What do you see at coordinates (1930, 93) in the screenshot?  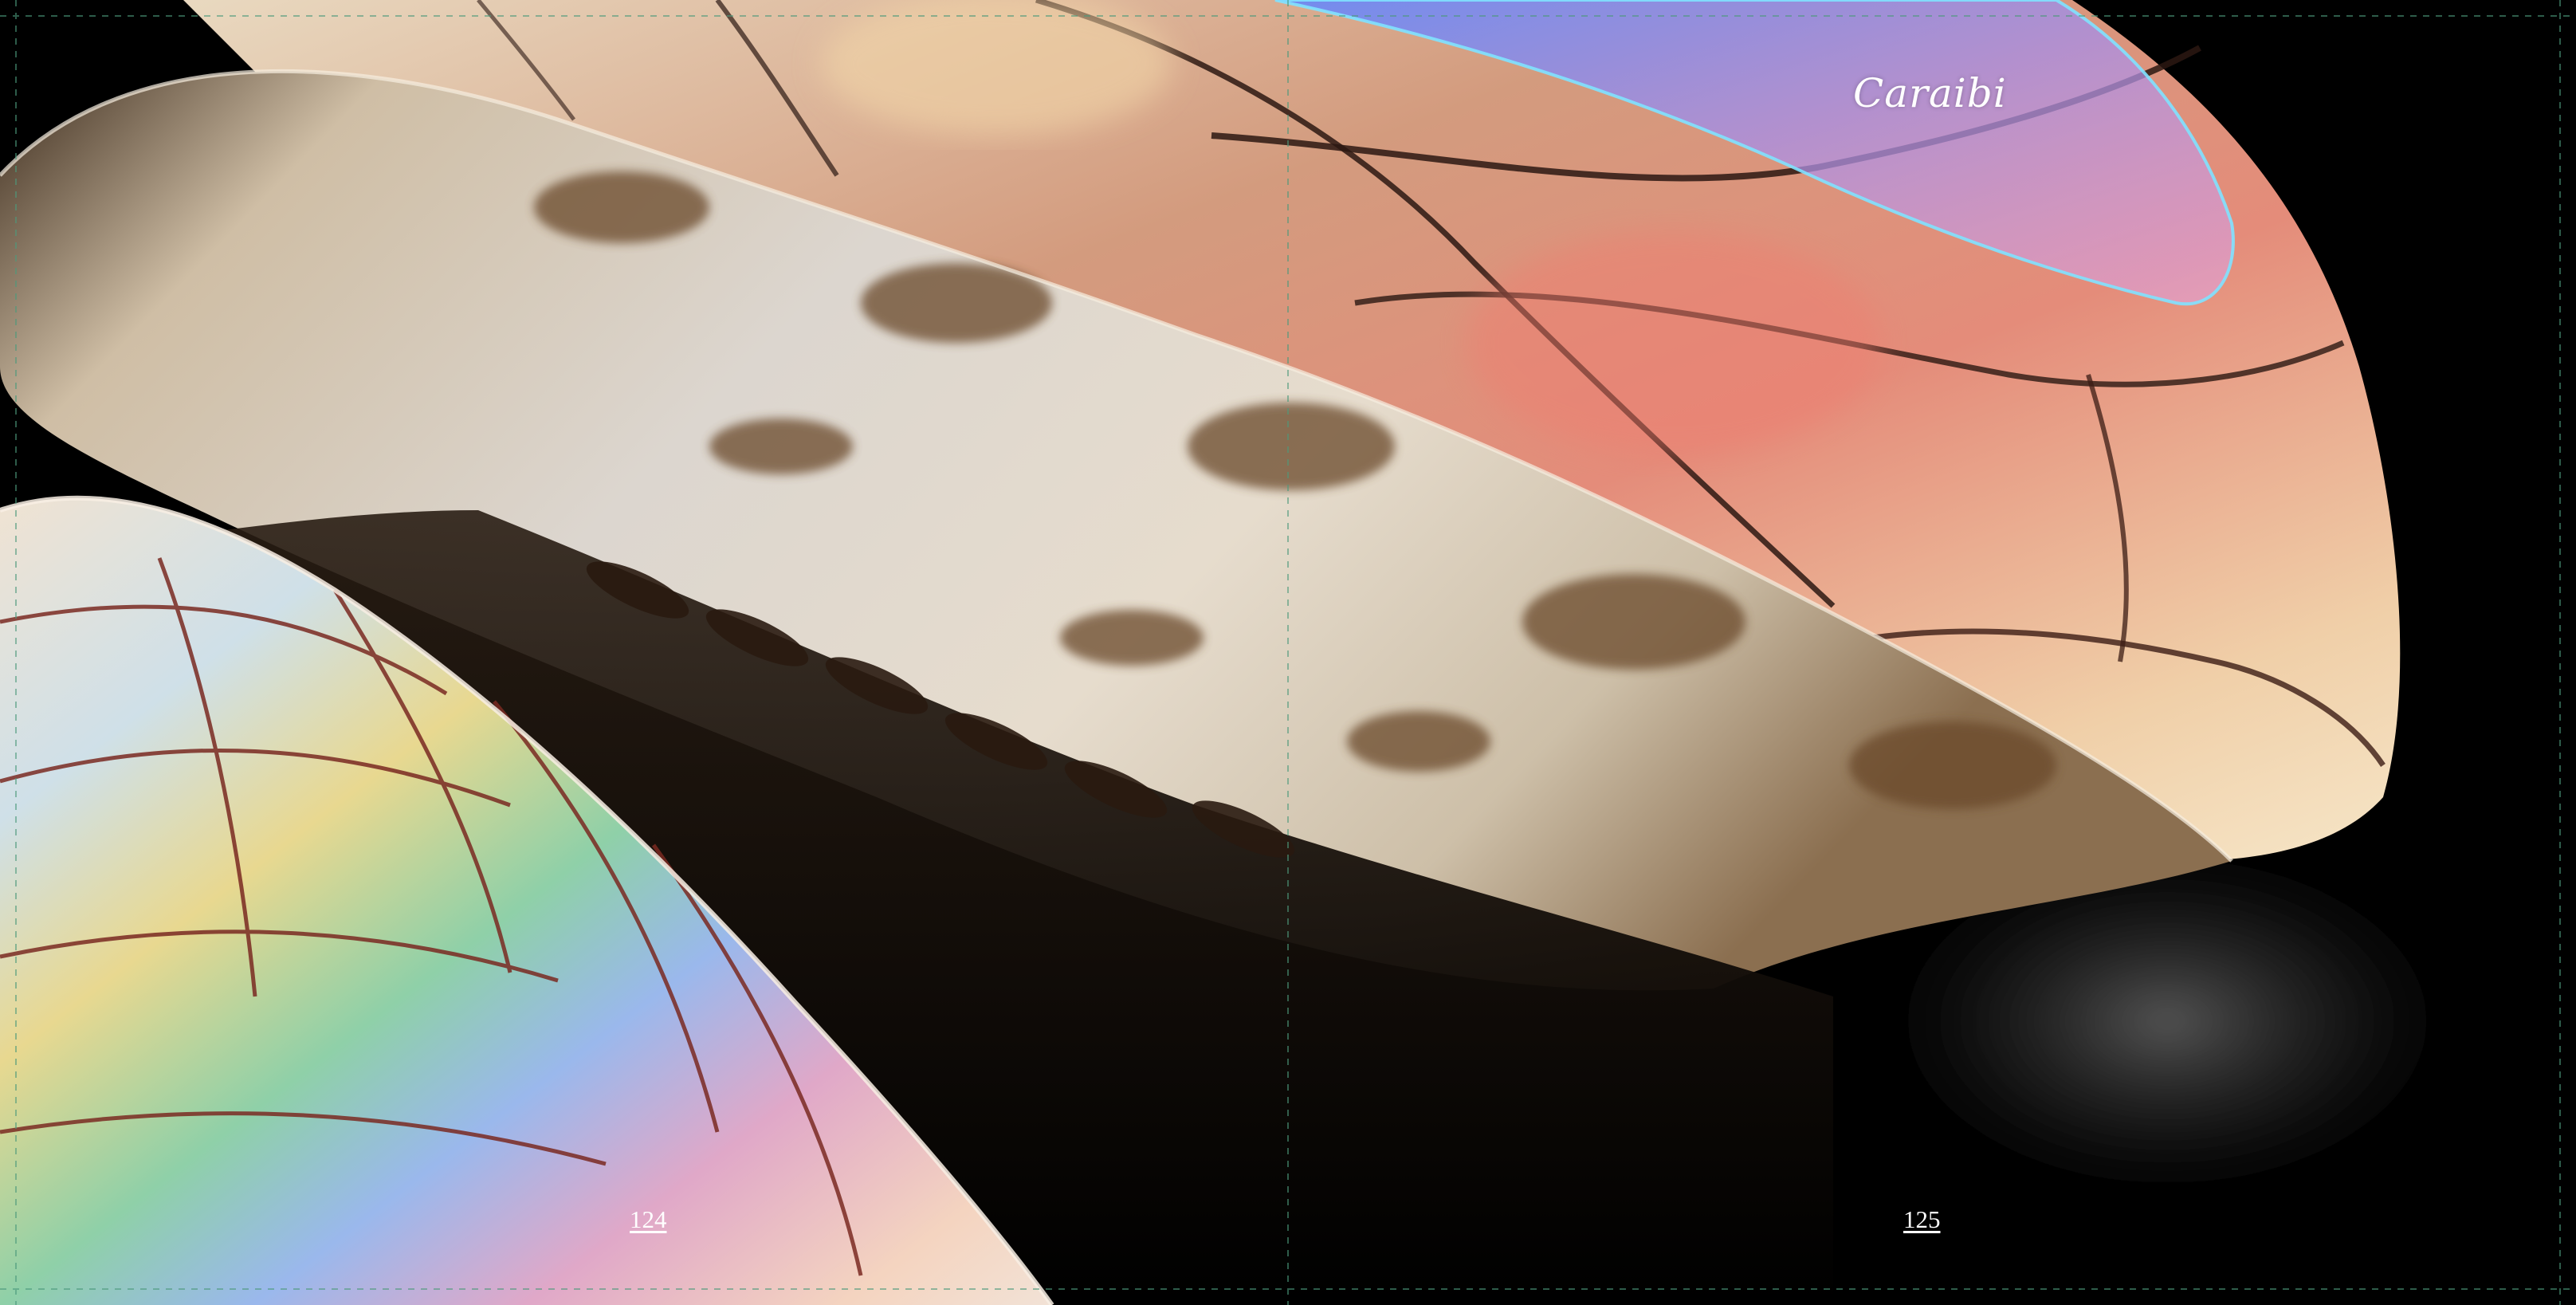 I see `page-title: Caraibi` at bounding box center [1930, 93].